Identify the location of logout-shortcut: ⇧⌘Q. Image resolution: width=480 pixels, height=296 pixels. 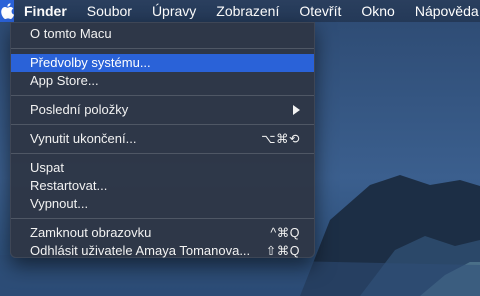
(282, 251).